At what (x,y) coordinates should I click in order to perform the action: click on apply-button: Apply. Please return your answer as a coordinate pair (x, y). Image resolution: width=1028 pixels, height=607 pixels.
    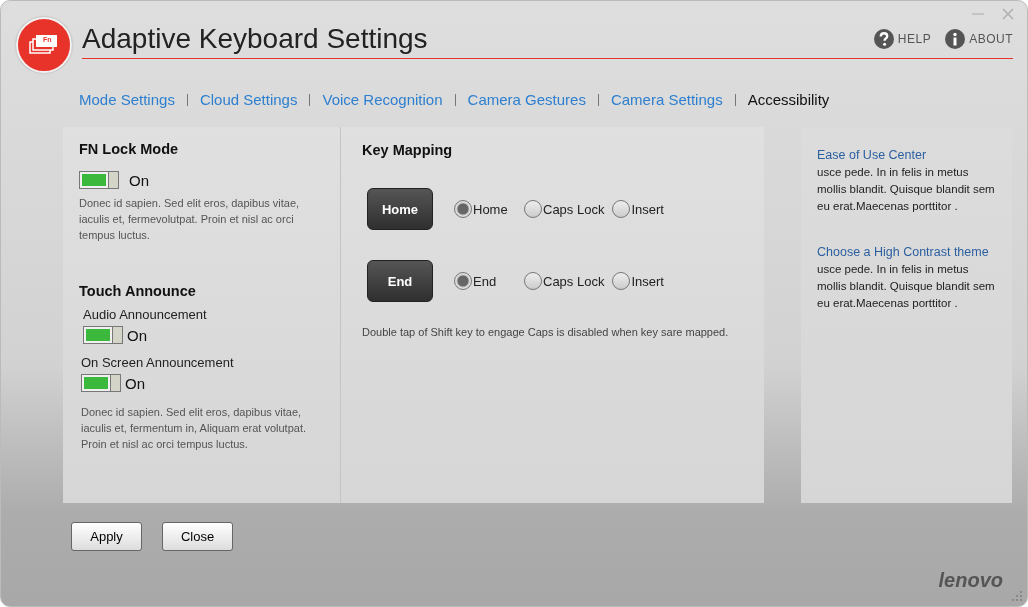
    Looking at the image, I should click on (106, 536).